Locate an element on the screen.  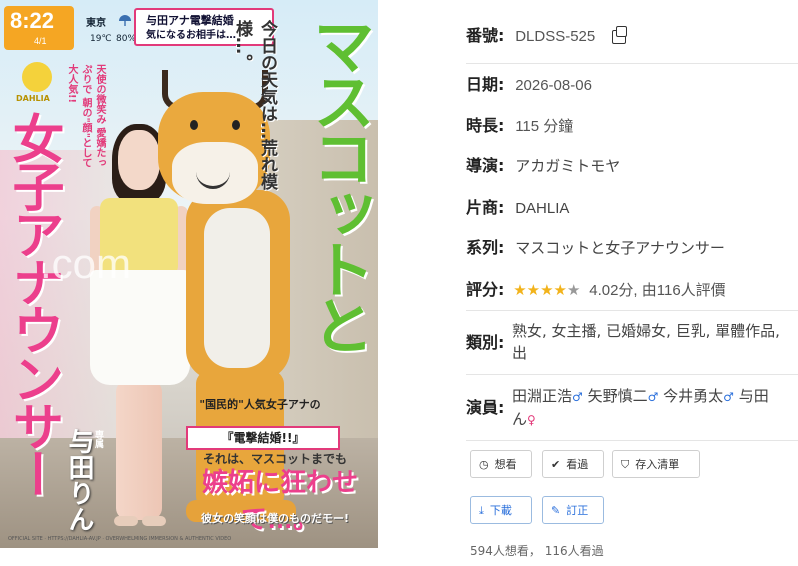
woman-shoe-left is located at coordinates (126, 521).